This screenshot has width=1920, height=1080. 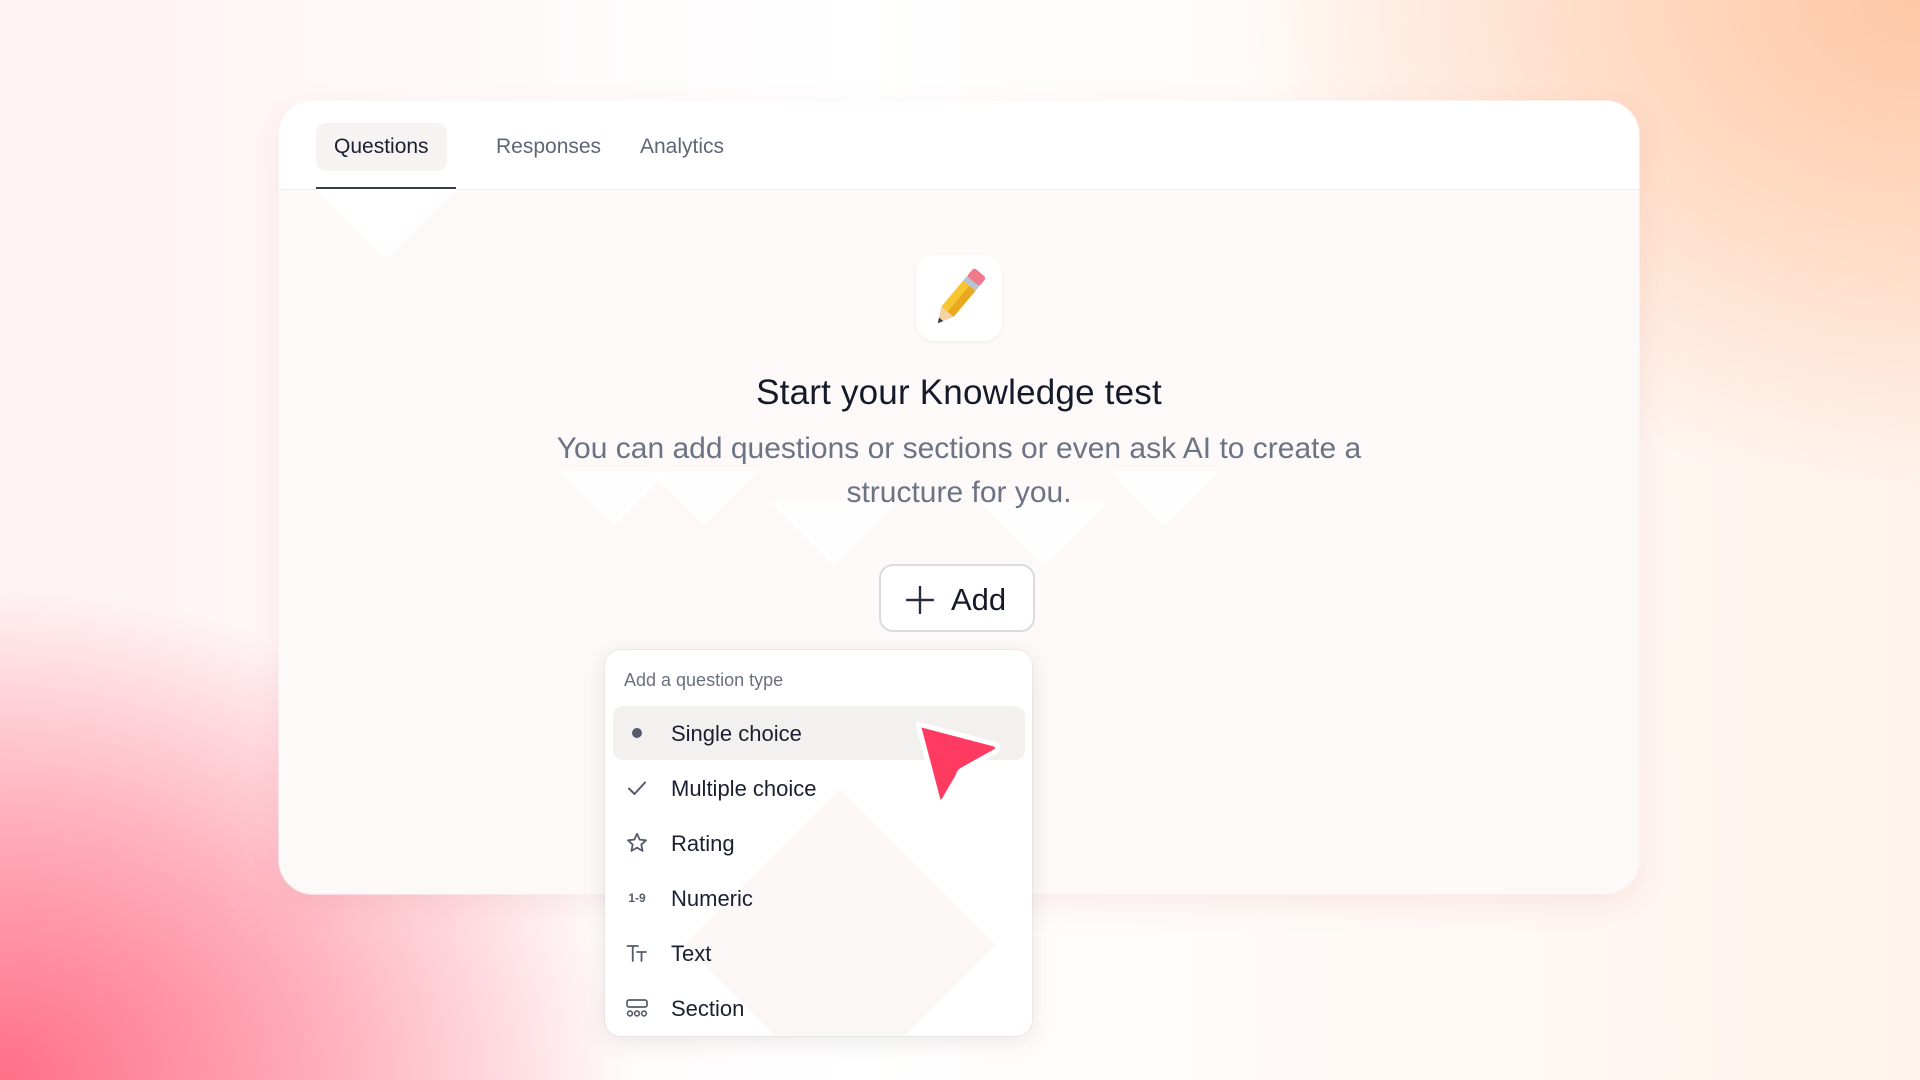 I want to click on menu-item-rating: Rating, so click(x=819, y=843).